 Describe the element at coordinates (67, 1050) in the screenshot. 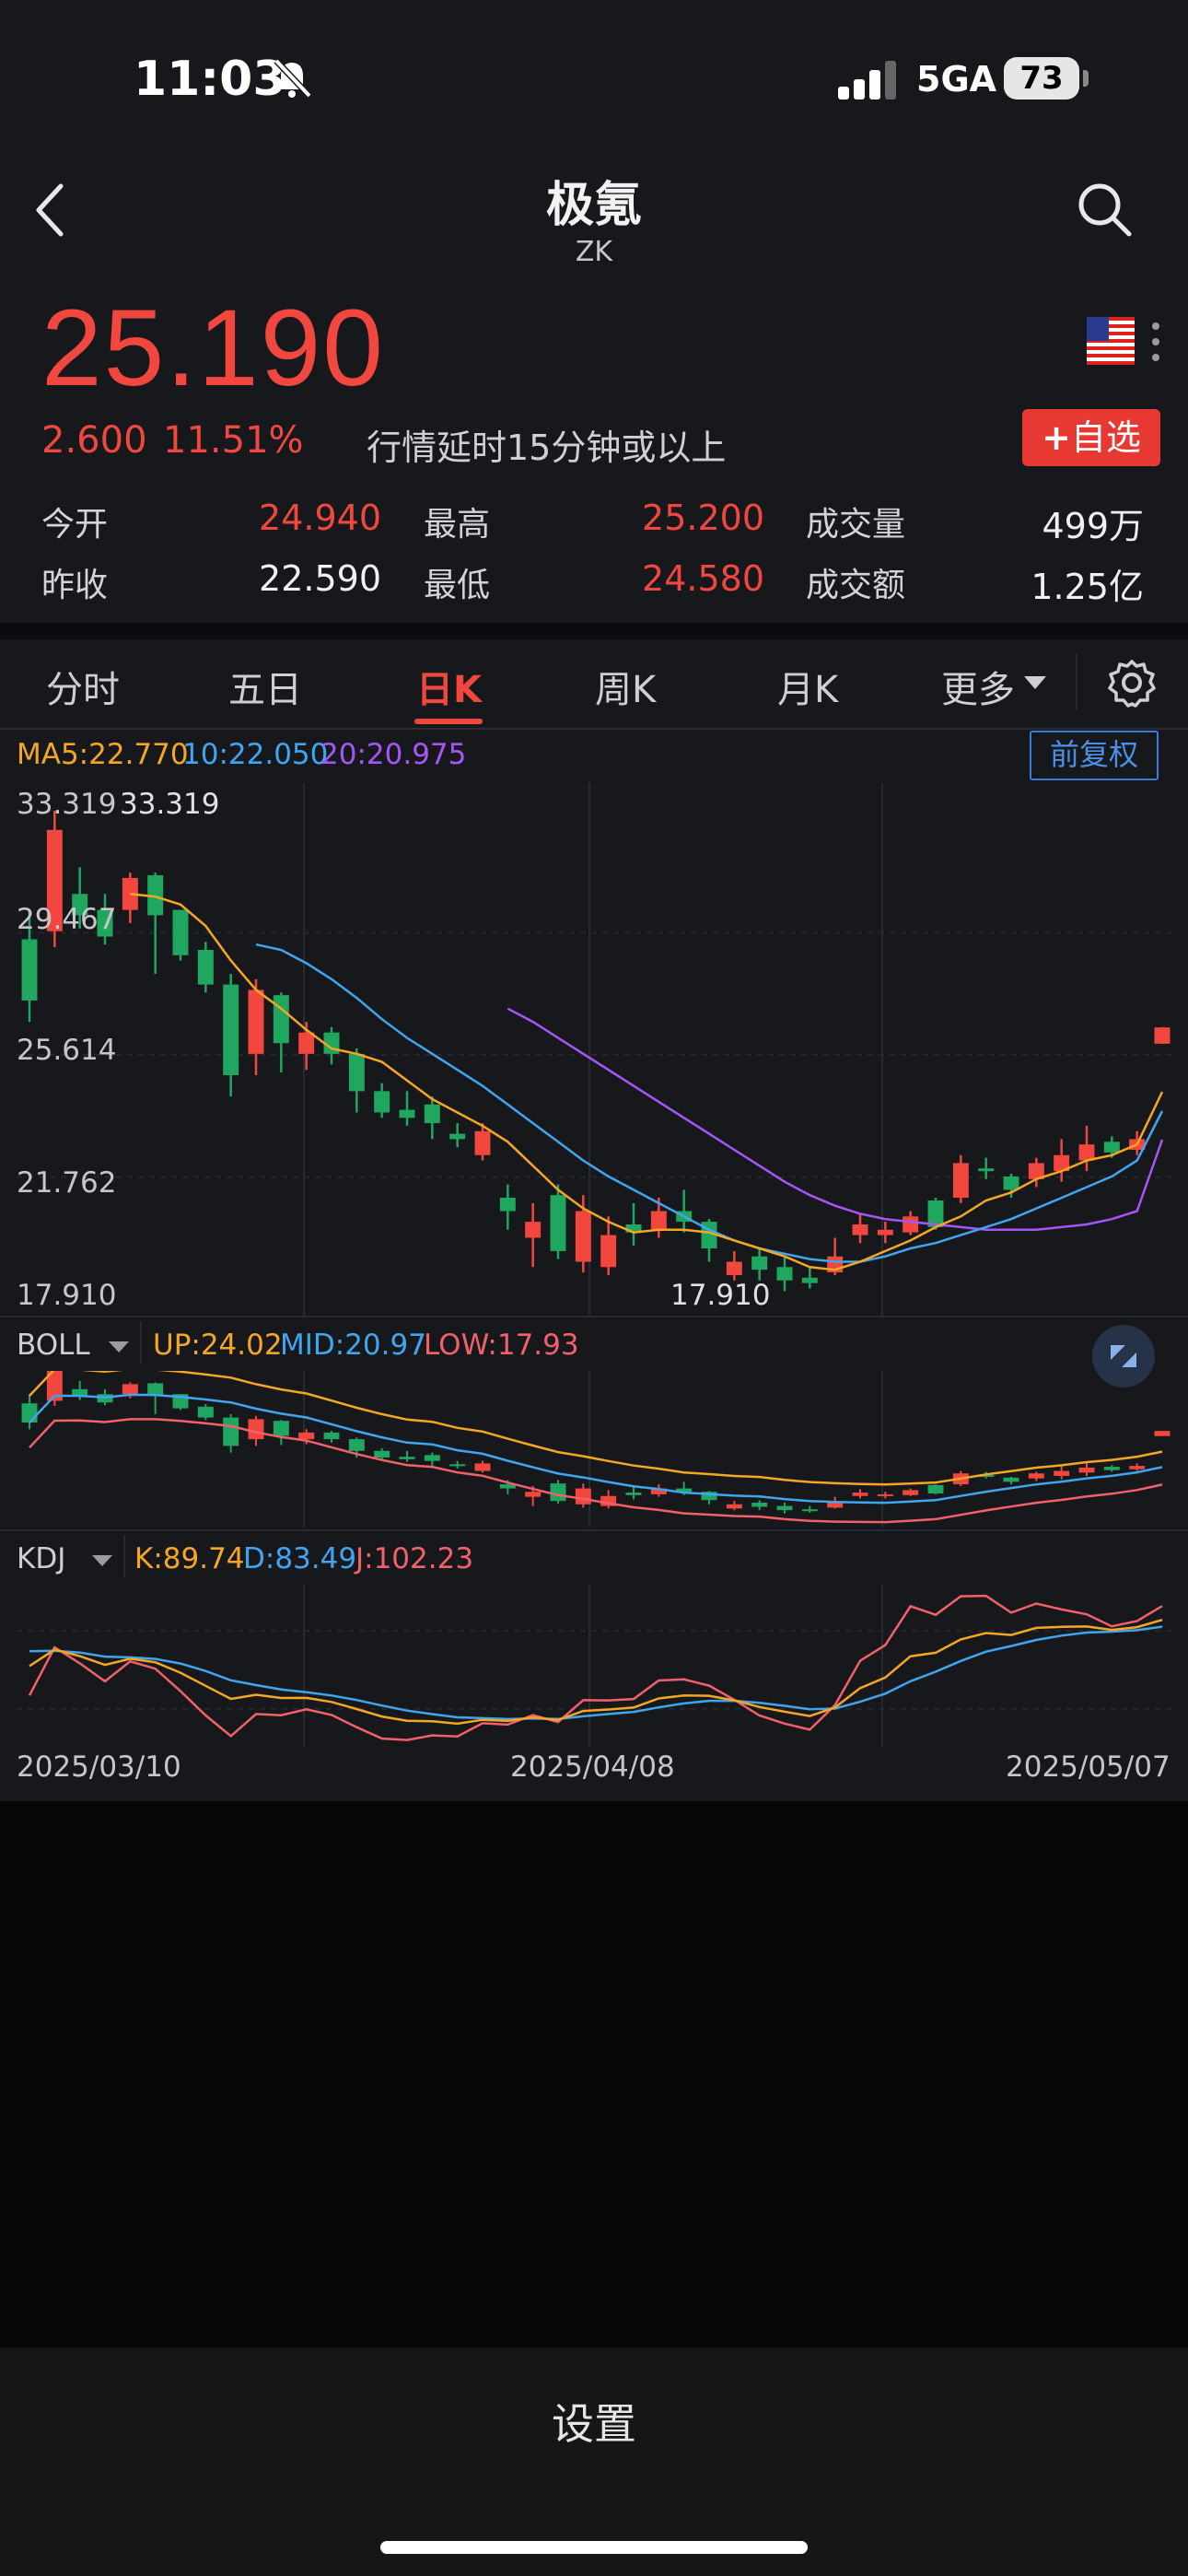

I see `y-axis-label-3: 25.614` at that location.